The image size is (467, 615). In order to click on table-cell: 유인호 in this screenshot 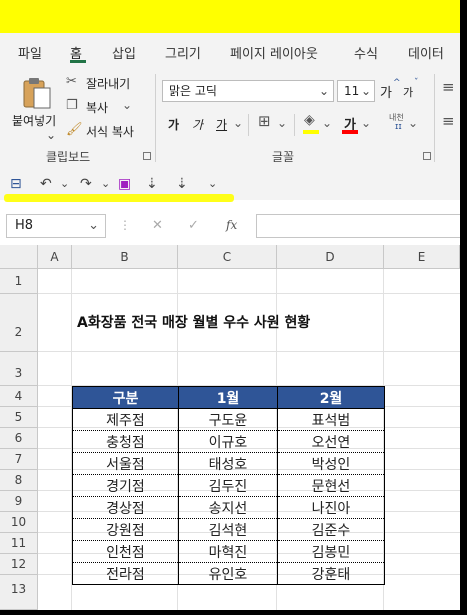, I will do `click(228, 573)`.